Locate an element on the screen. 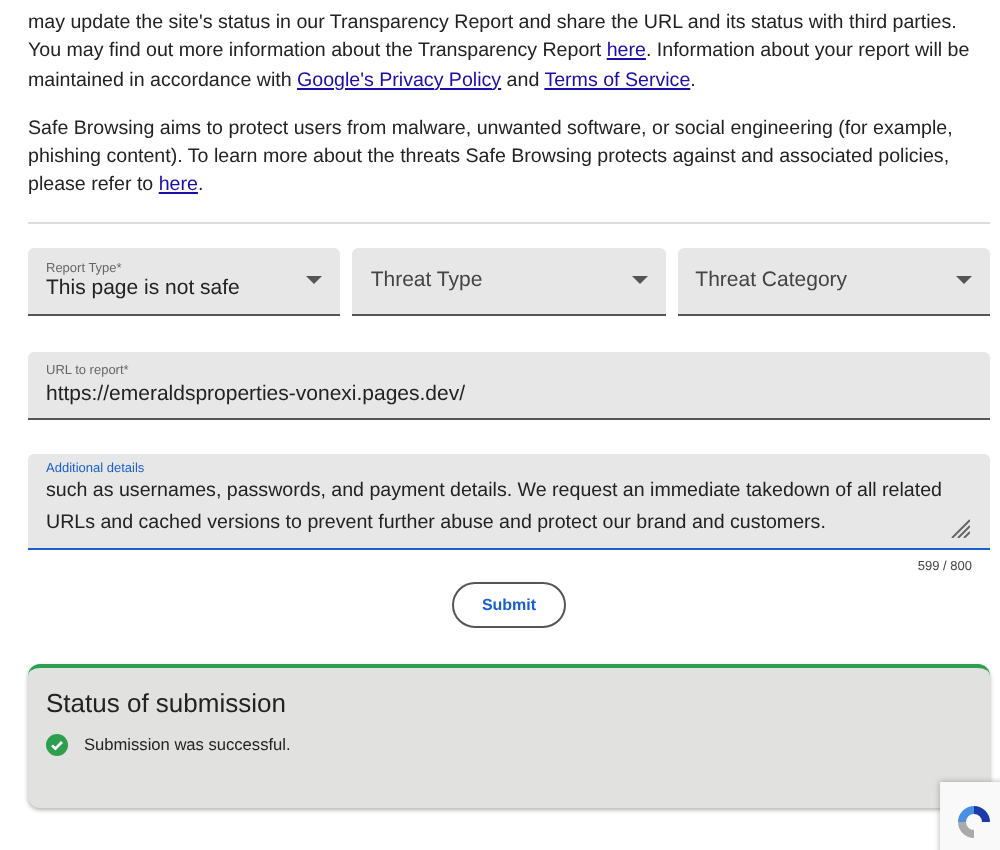 The image size is (1000, 850). link: Terms of Service is located at coordinates (617, 80).